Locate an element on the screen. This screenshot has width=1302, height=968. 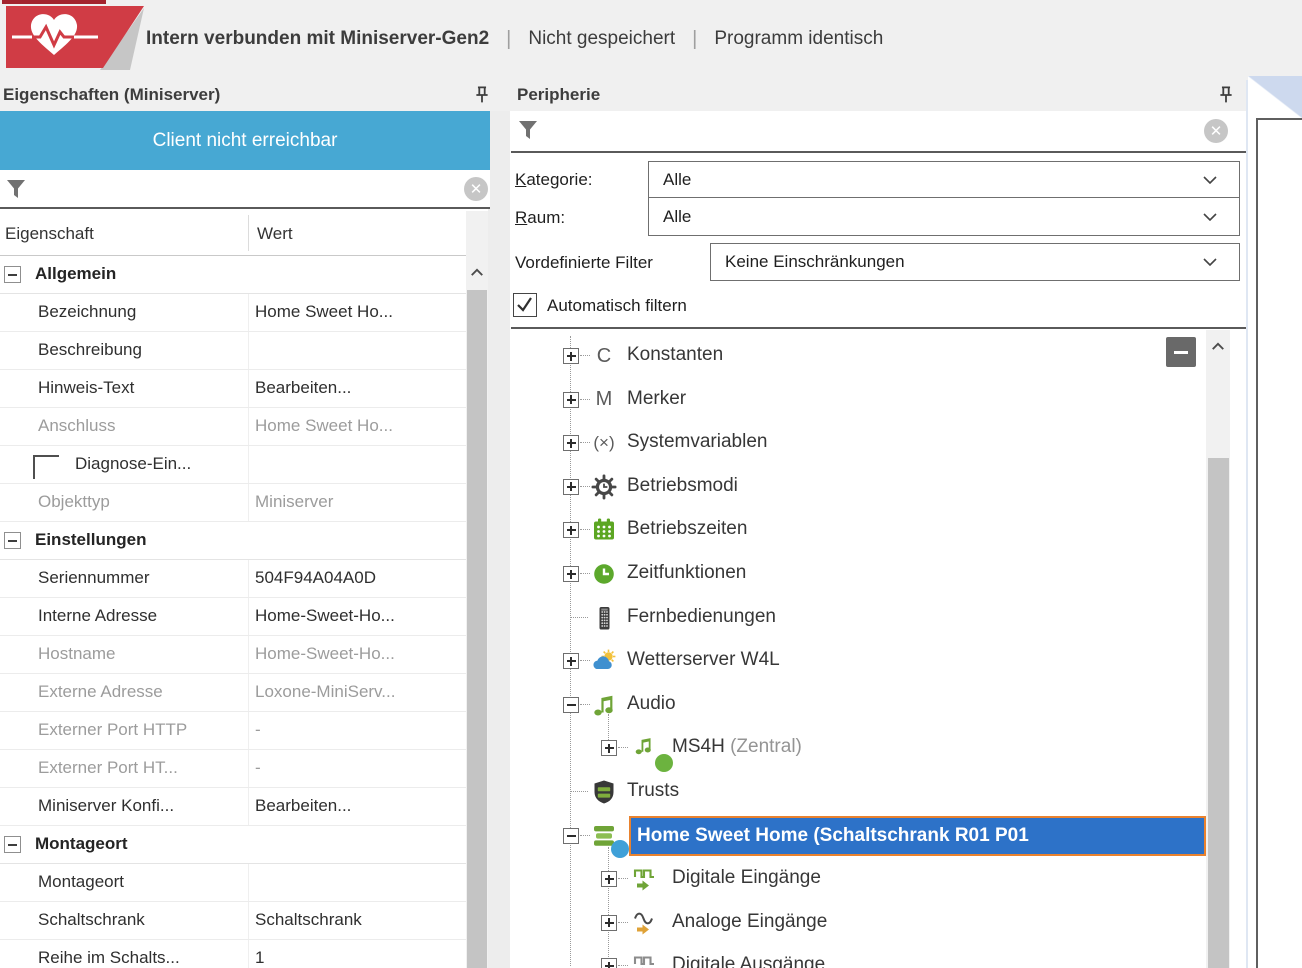
tree-item-merker: M Merker is located at coordinates (858, 400).